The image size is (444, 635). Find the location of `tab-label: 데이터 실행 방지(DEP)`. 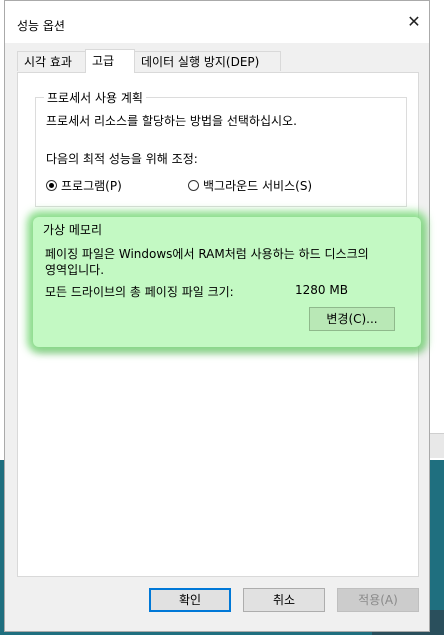

tab-label: 데이터 실행 방지(DEP) is located at coordinates (200, 62).